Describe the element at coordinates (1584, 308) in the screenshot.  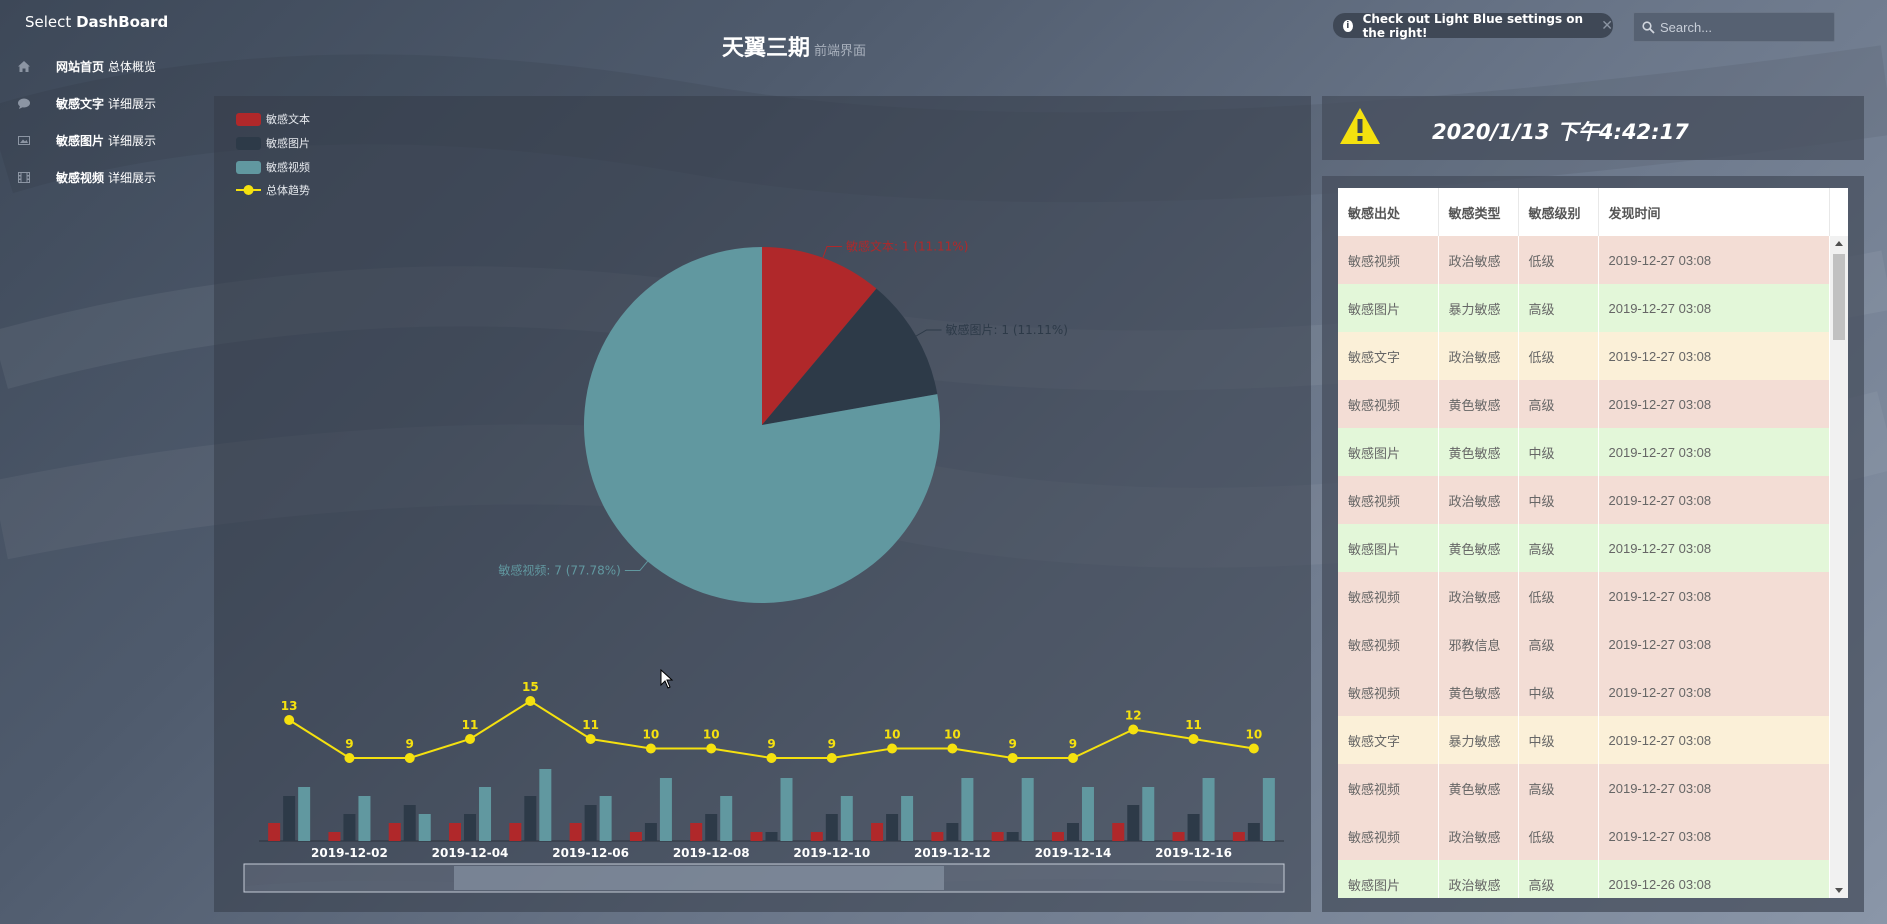
I see `table-row: 敏感图片 暴力敏感 高级 2019-12-27 03:08` at that location.